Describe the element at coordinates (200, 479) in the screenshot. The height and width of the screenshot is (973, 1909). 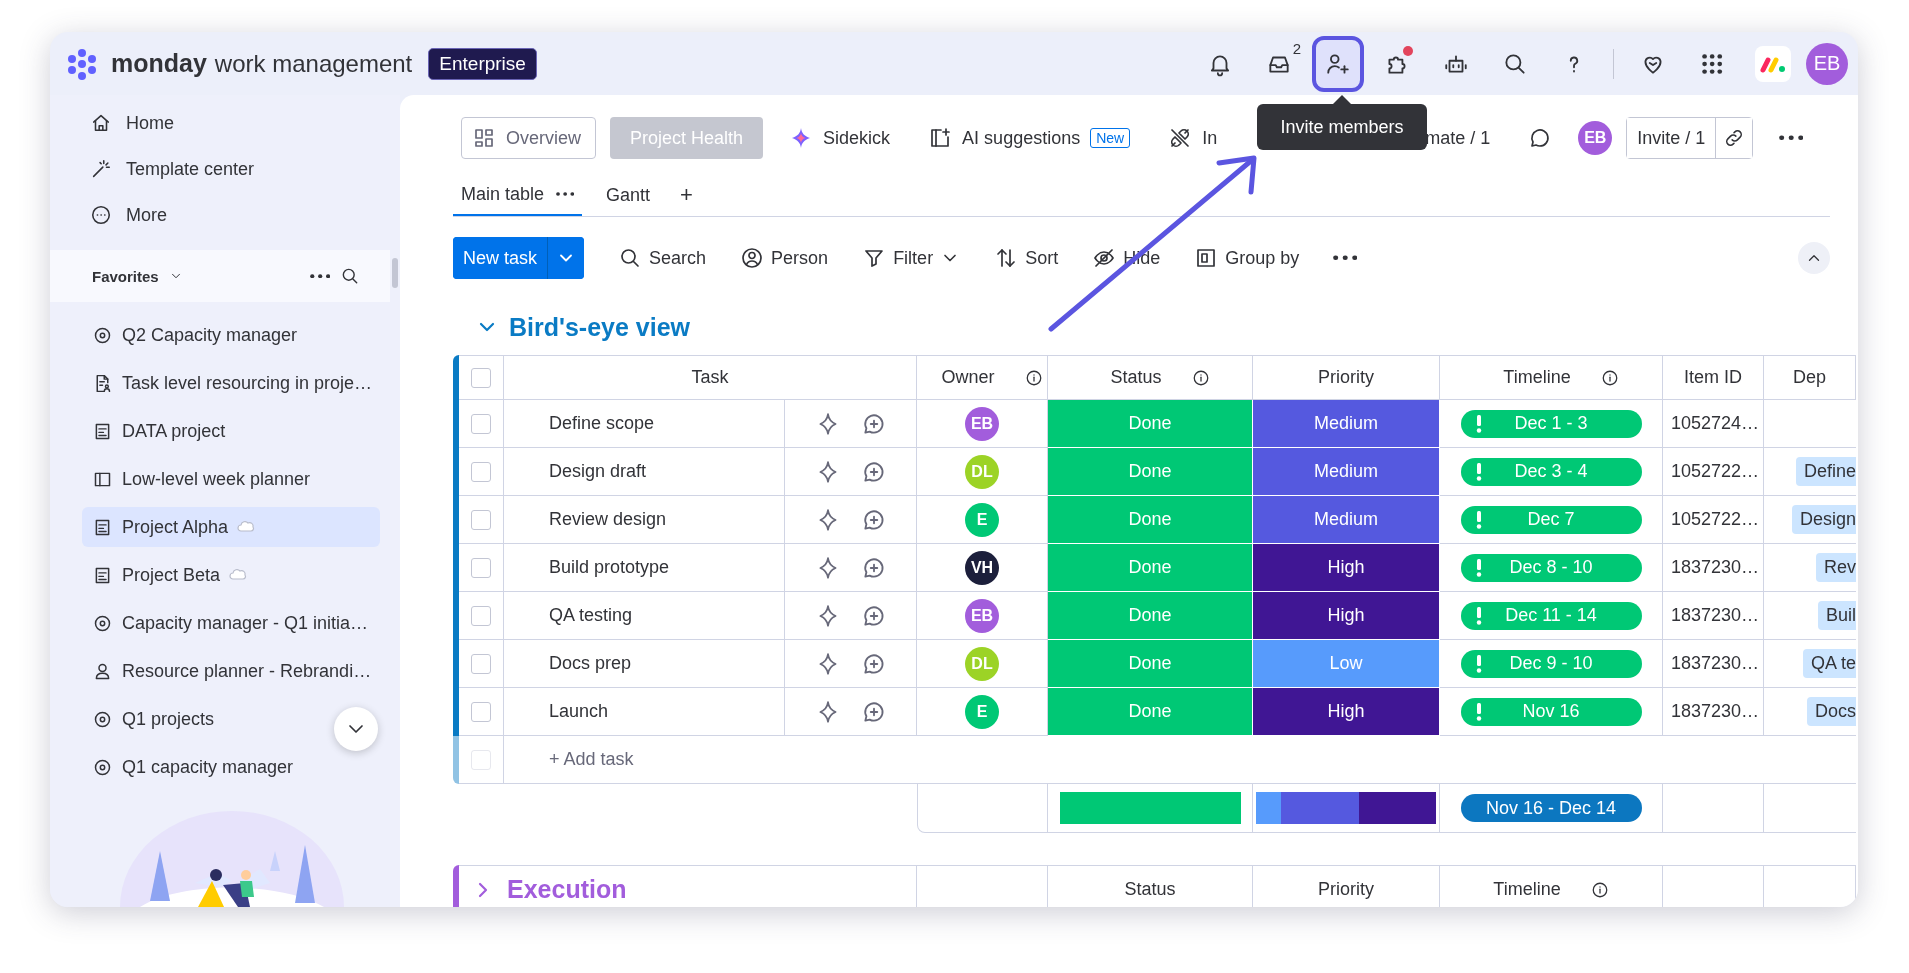
I see `sidebar-item: Low-level week planner` at that location.